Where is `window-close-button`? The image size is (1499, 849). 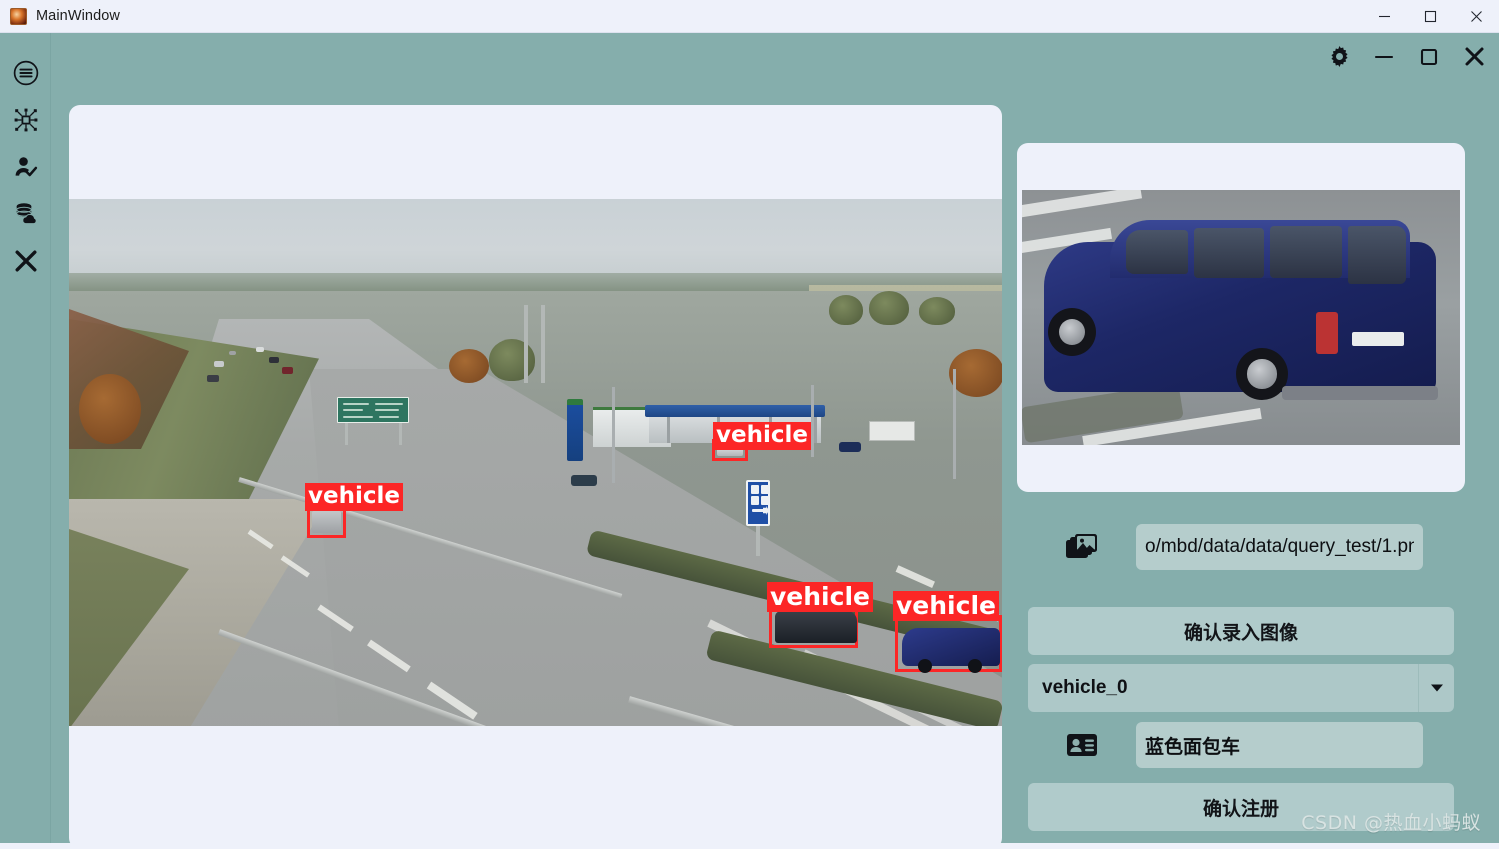 window-close-button is located at coordinates (1476, 16).